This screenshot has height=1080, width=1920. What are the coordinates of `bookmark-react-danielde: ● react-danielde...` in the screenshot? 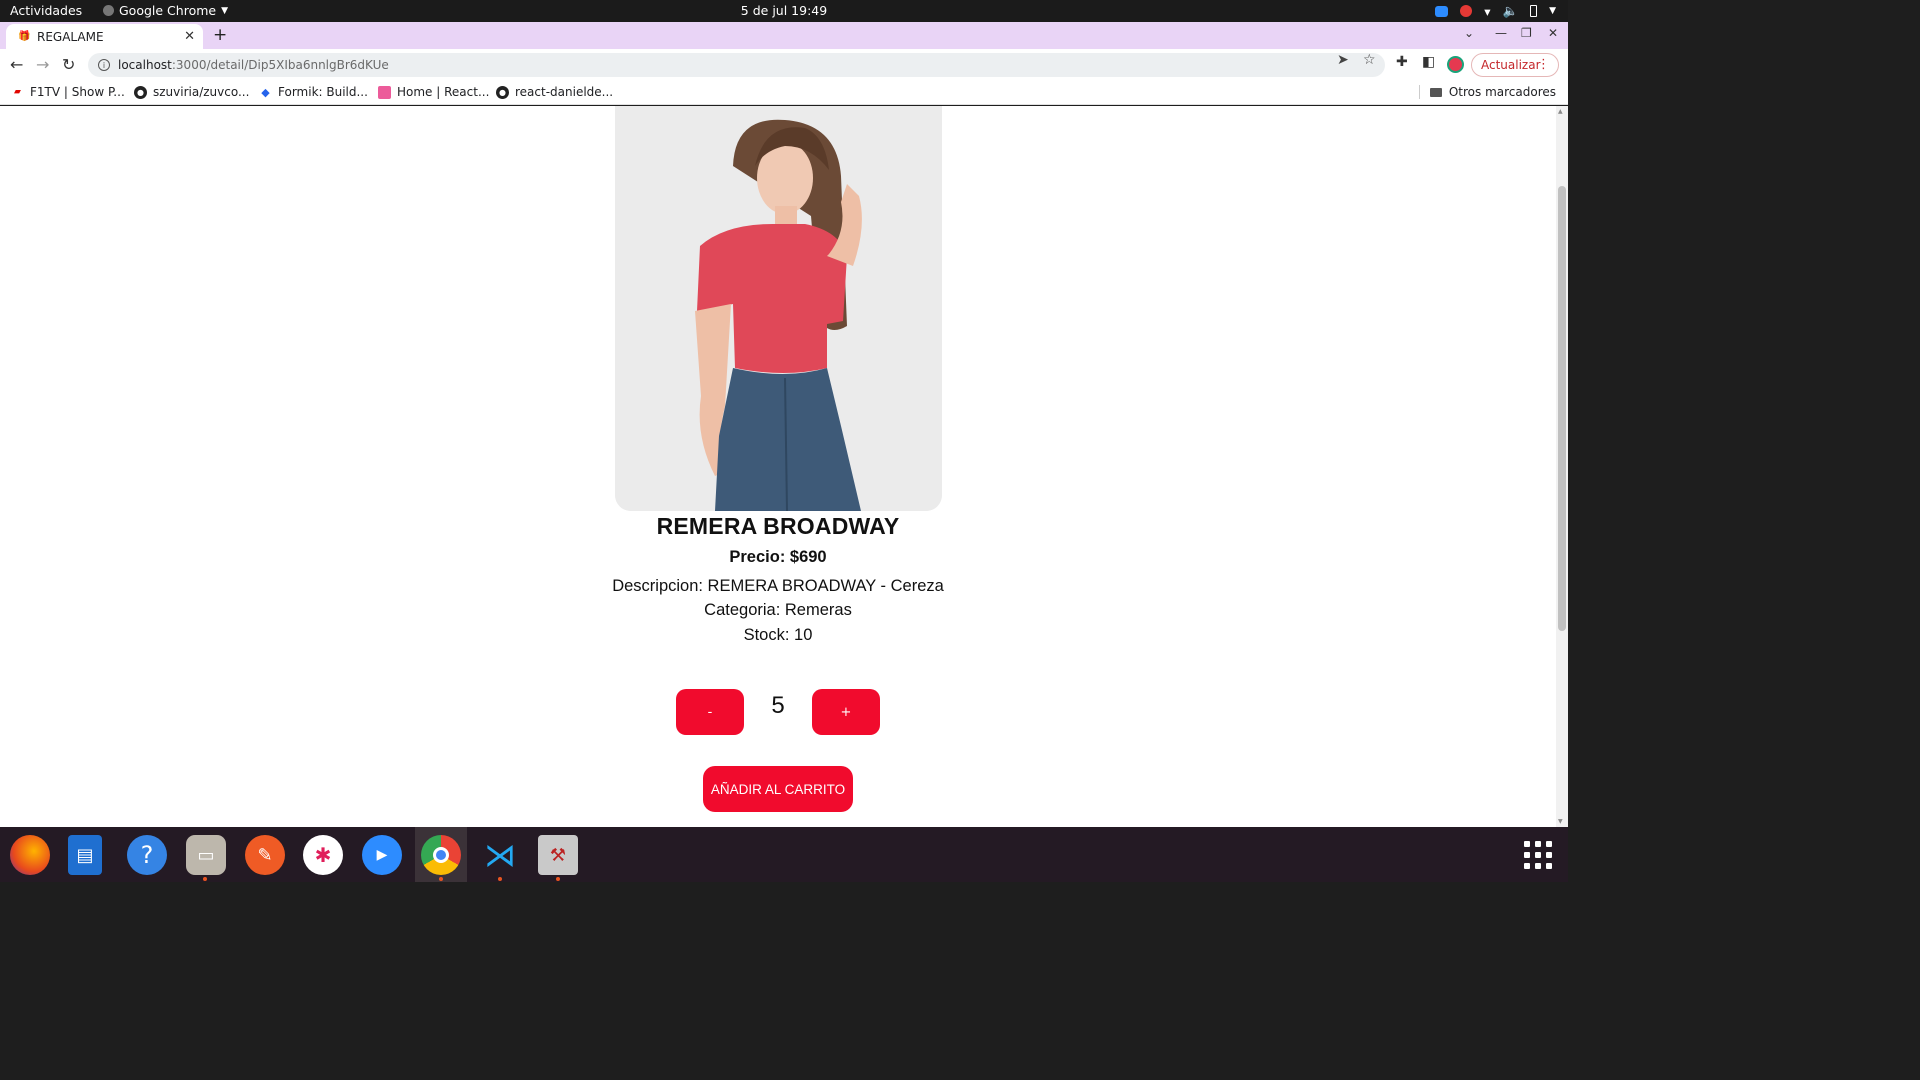 It's located at (554, 92).